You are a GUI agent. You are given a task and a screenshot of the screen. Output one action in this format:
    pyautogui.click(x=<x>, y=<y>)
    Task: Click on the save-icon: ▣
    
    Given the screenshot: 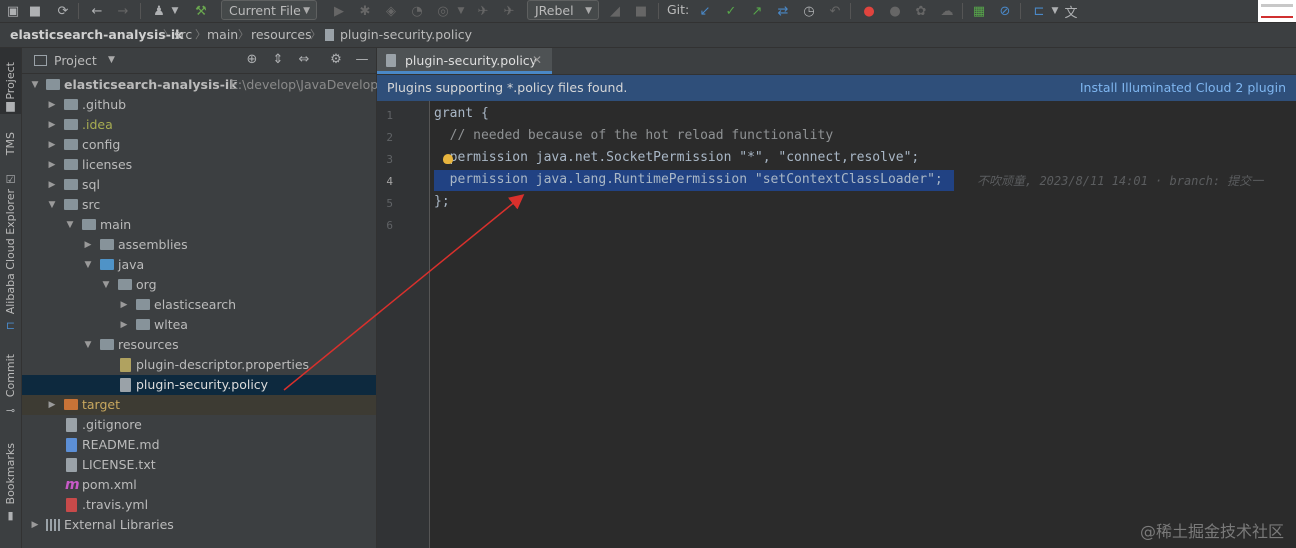 What is the action you would take?
    pyautogui.click(x=13, y=11)
    